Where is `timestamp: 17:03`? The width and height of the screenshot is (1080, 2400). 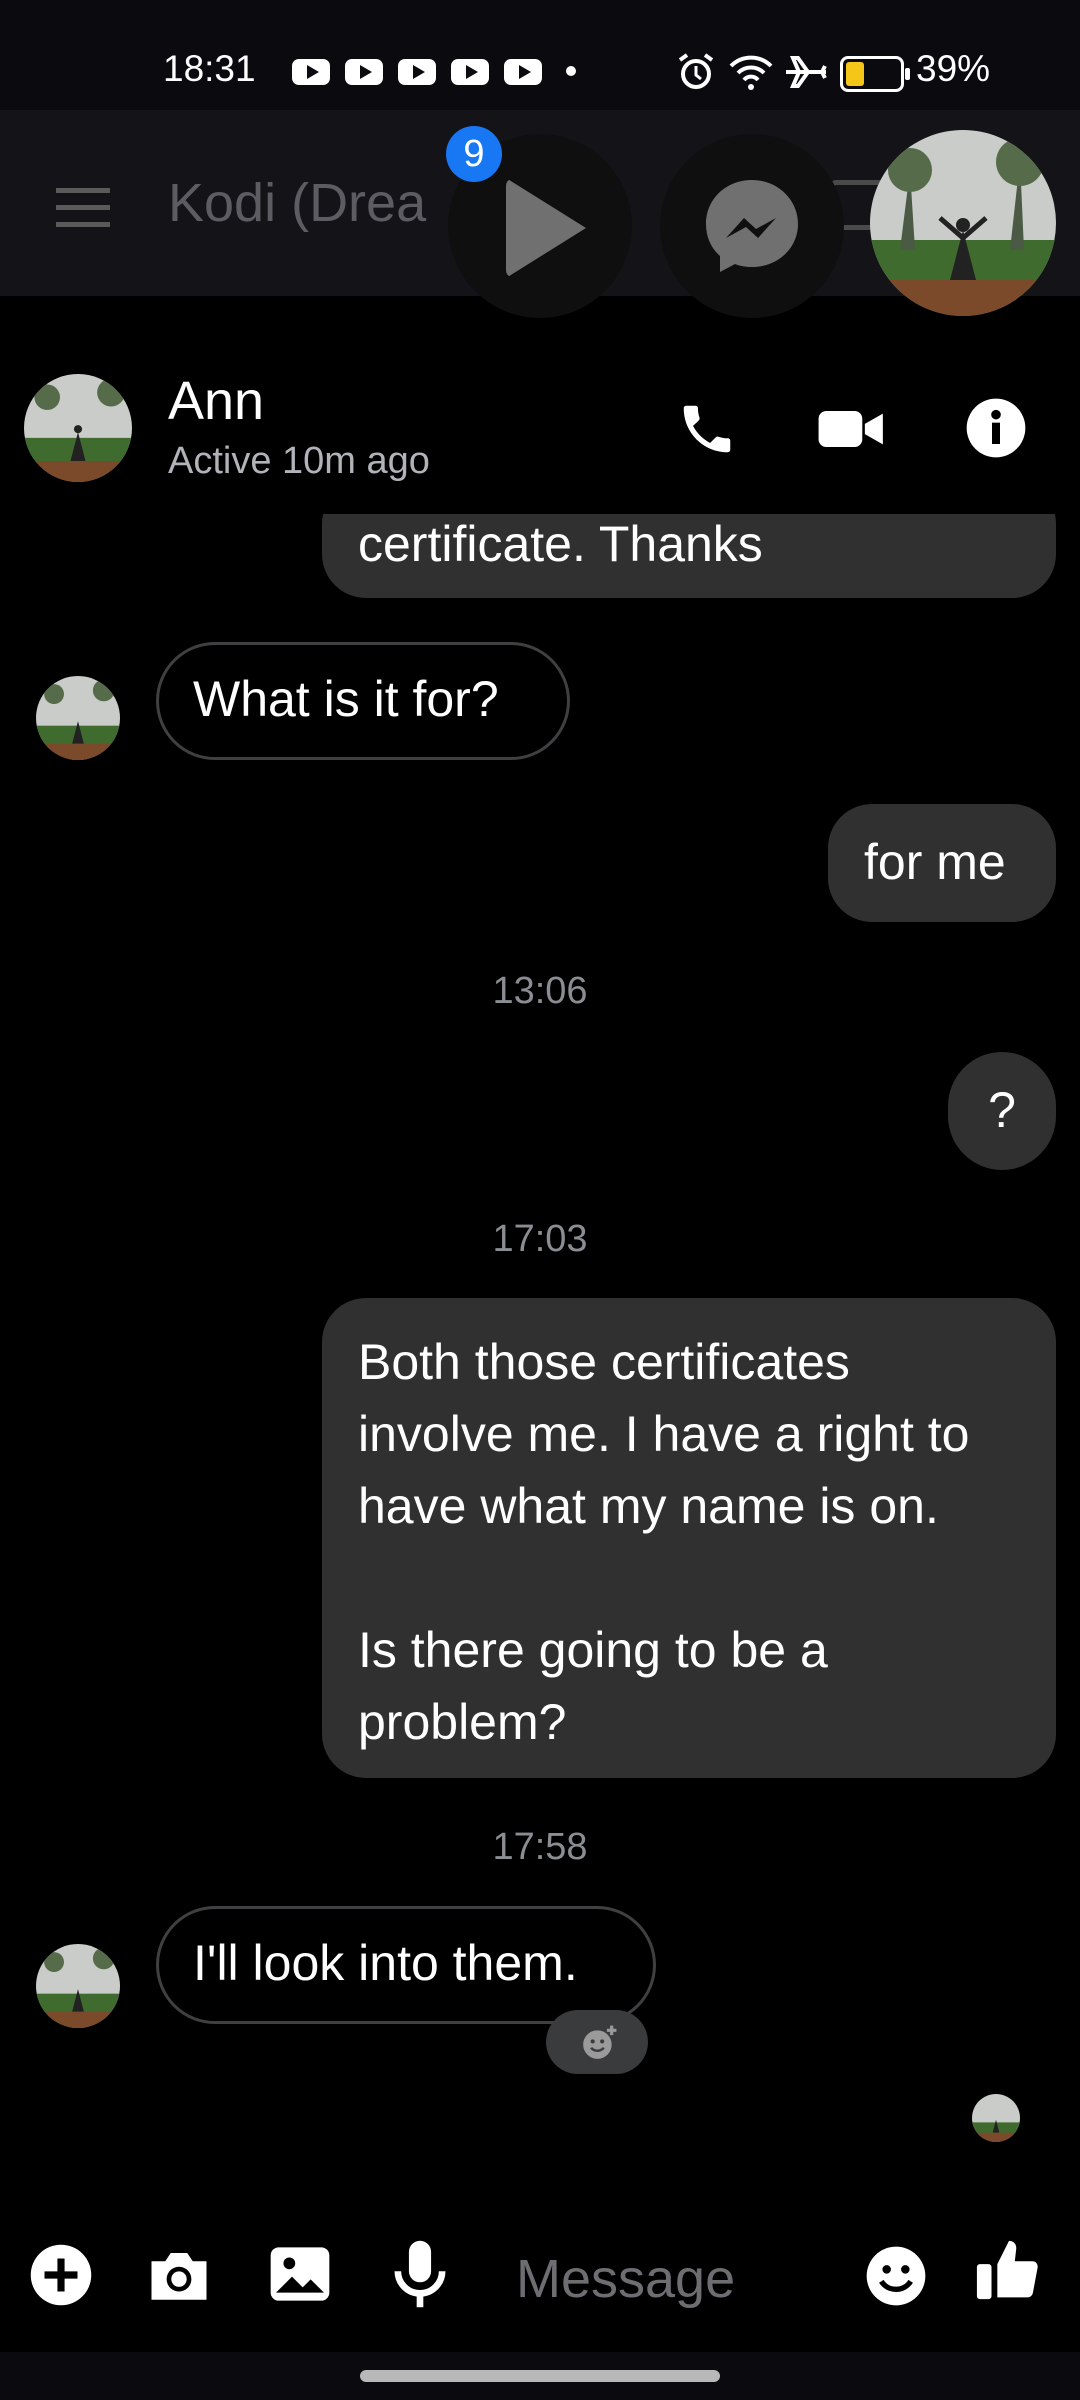
timestamp: 17:03 is located at coordinates (540, 1239).